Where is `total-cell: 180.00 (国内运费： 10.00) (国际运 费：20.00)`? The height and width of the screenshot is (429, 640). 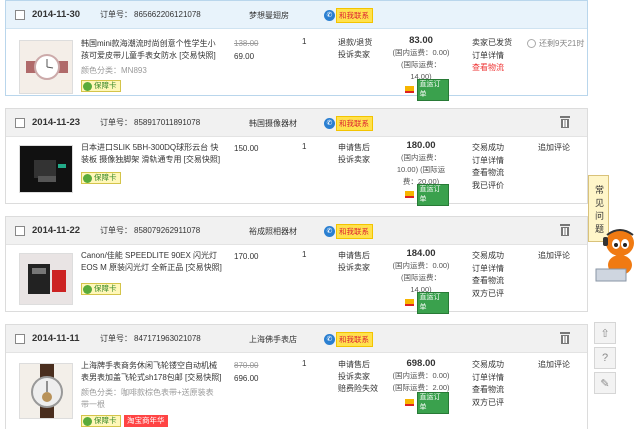 total-cell: 180.00 (国内运费： 10.00) (国际运 费：20.00) is located at coordinates (421, 163).